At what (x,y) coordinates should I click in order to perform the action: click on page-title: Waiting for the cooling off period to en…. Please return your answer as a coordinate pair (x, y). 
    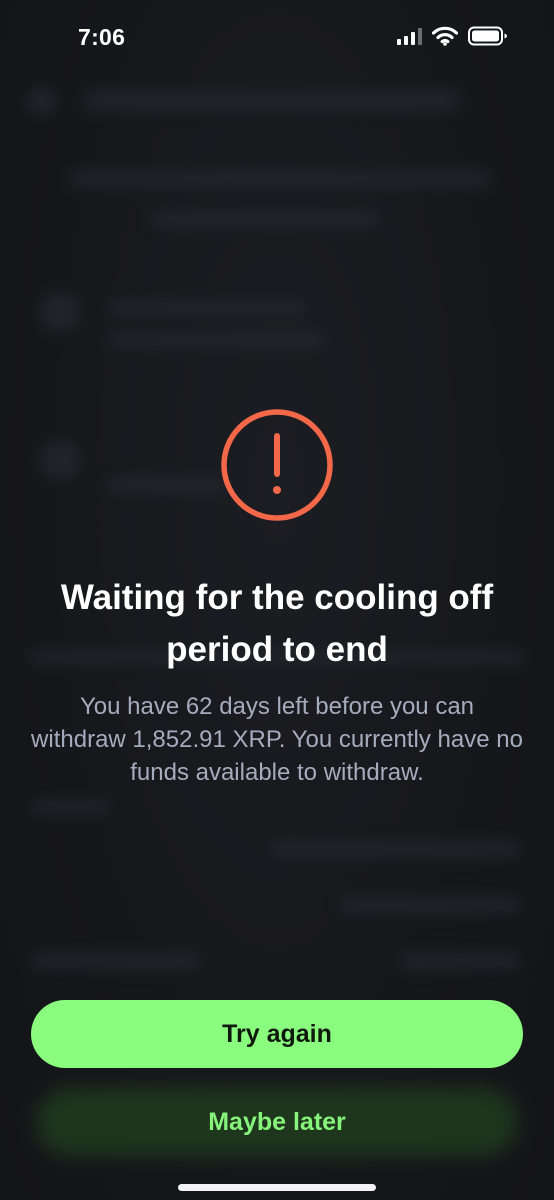
    Looking at the image, I should click on (277, 623).